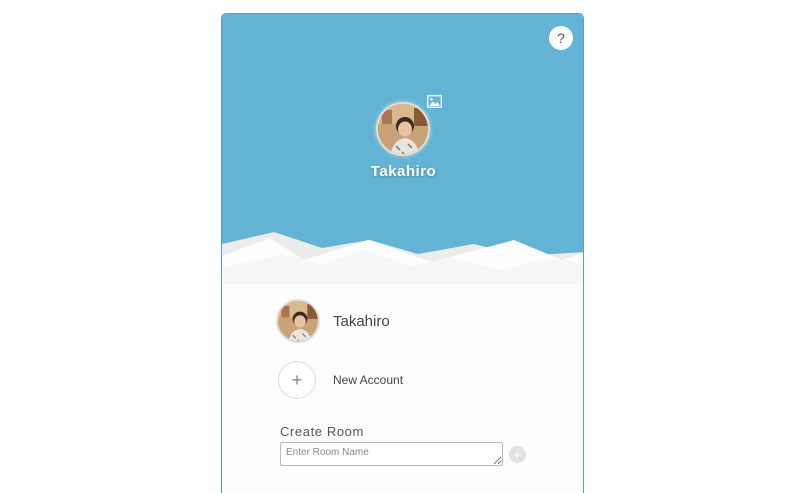 This screenshot has height=493, width=800. Describe the element at coordinates (368, 380) in the screenshot. I see `new-account-label: New Account` at that location.